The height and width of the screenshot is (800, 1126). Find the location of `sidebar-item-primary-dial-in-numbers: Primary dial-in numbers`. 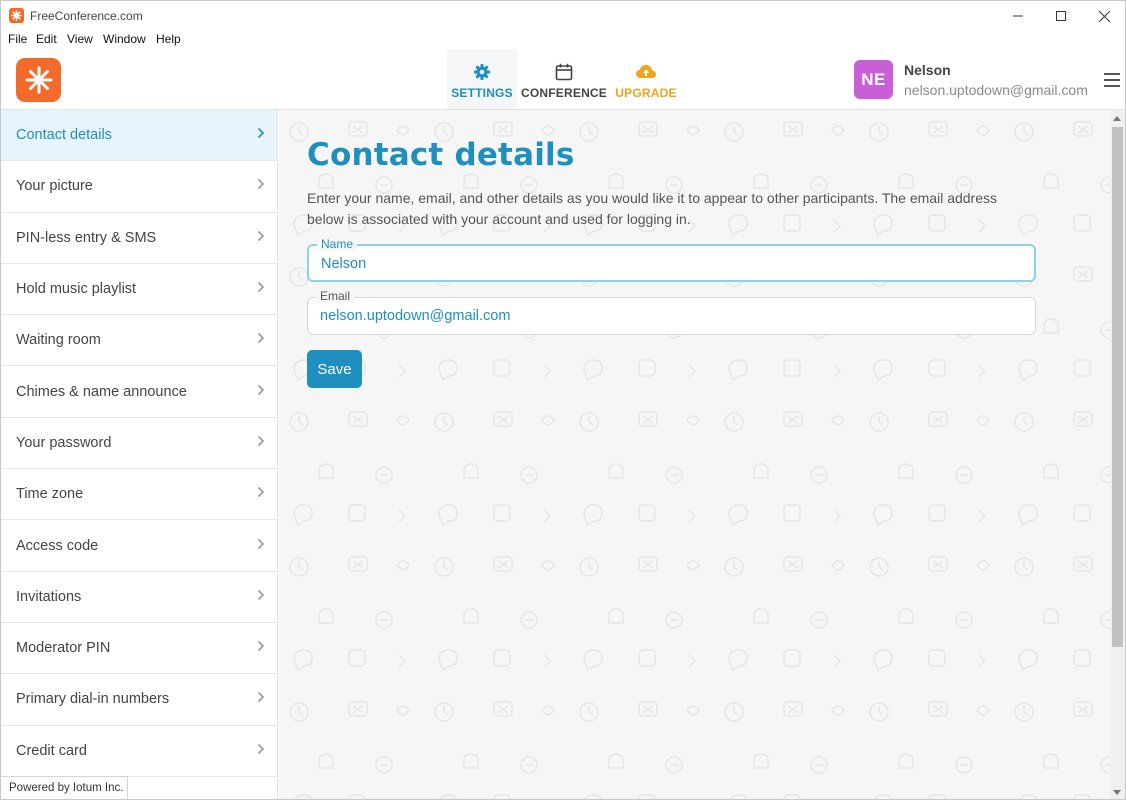

sidebar-item-primary-dial-in-numbers: Primary dial-in numbers is located at coordinates (139, 700).